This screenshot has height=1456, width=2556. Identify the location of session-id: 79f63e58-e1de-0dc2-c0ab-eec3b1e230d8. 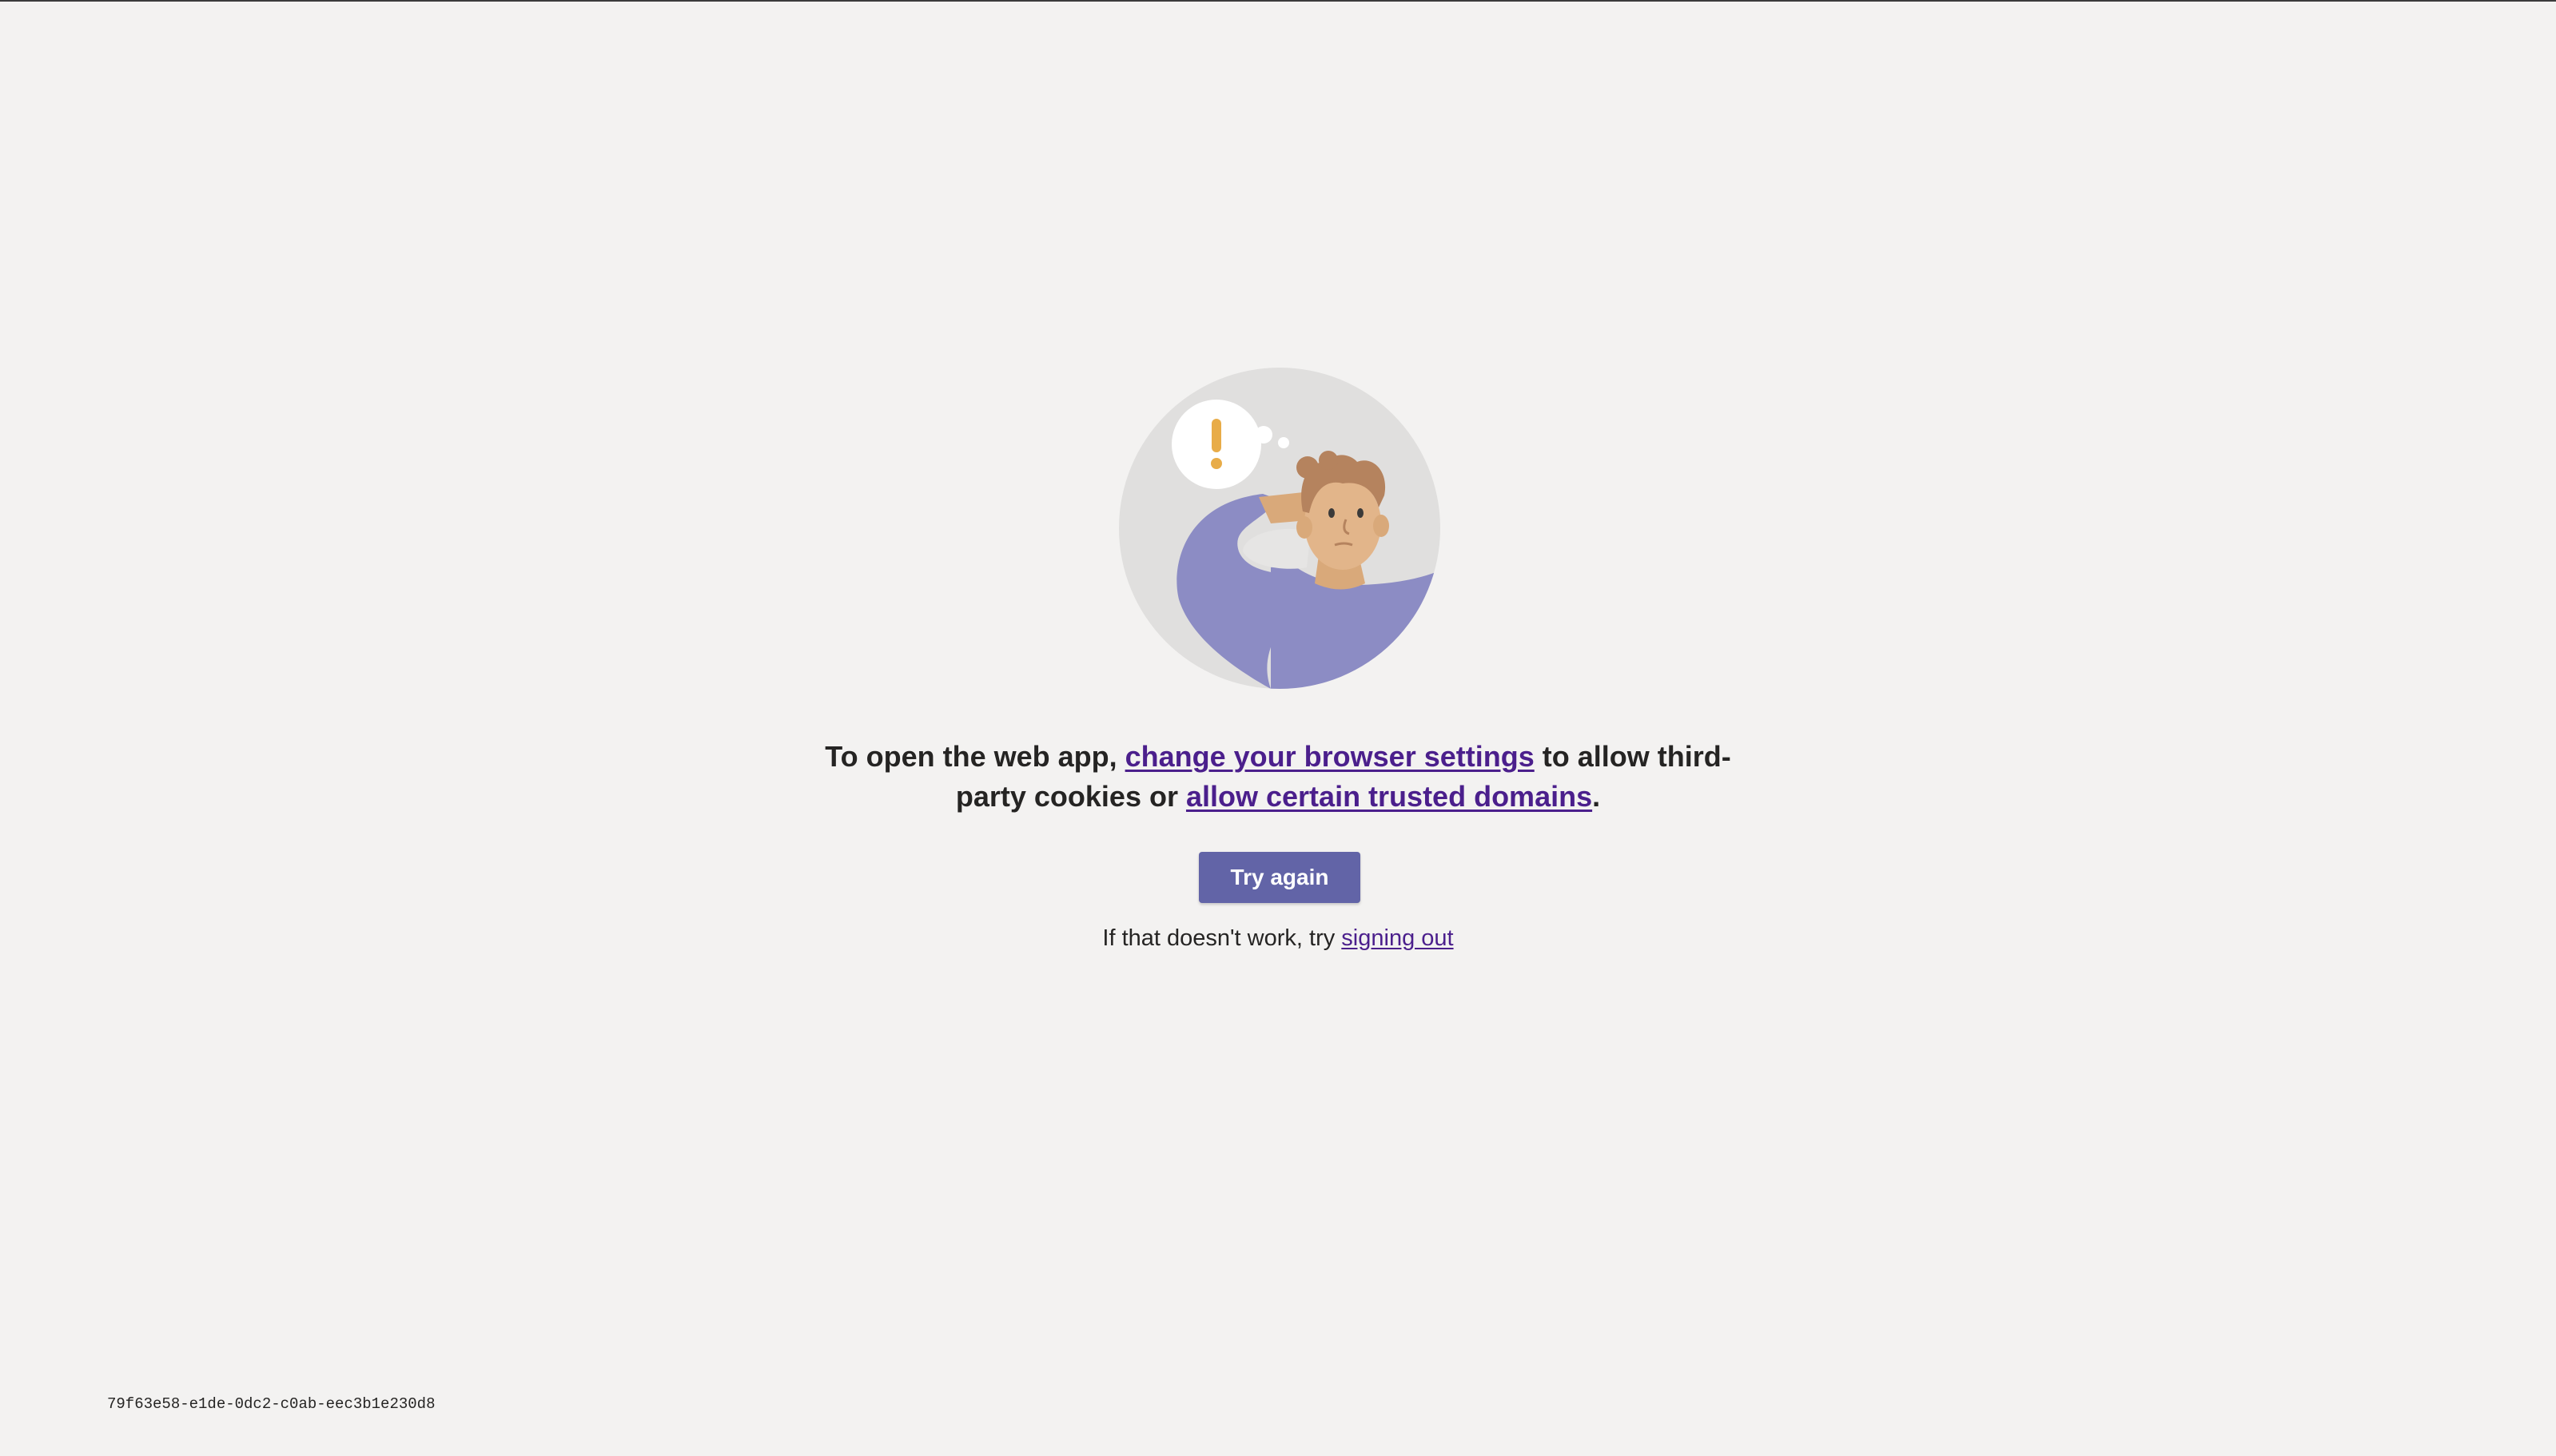
(271, 1404).